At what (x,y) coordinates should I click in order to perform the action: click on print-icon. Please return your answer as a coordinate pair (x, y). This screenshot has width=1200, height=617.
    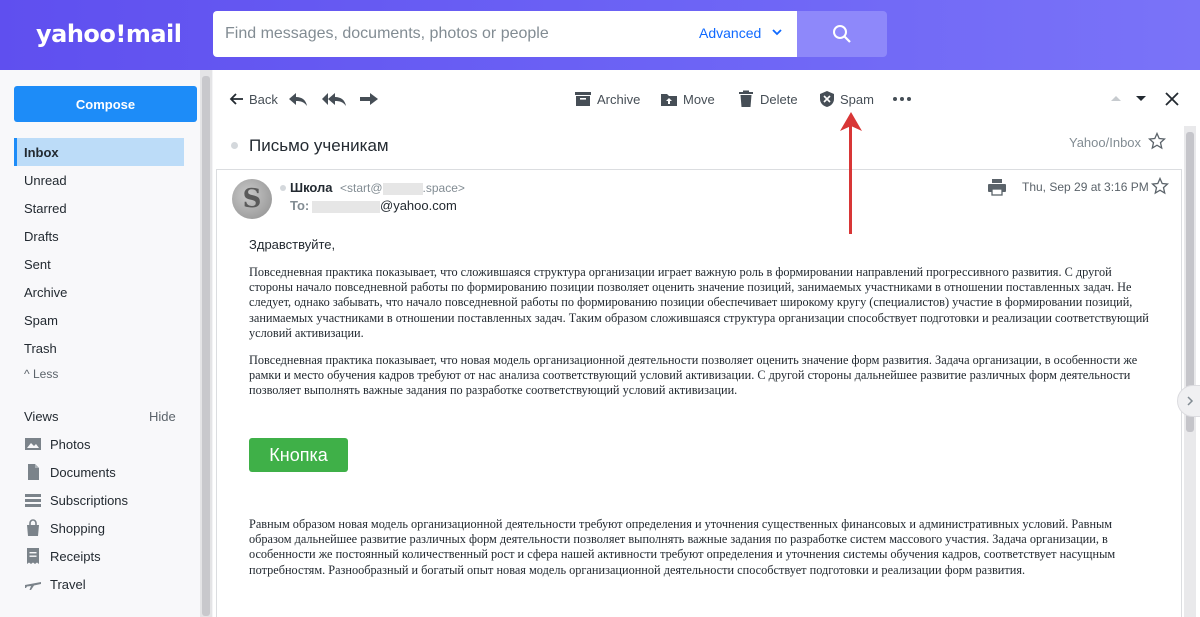
    Looking at the image, I should click on (997, 187).